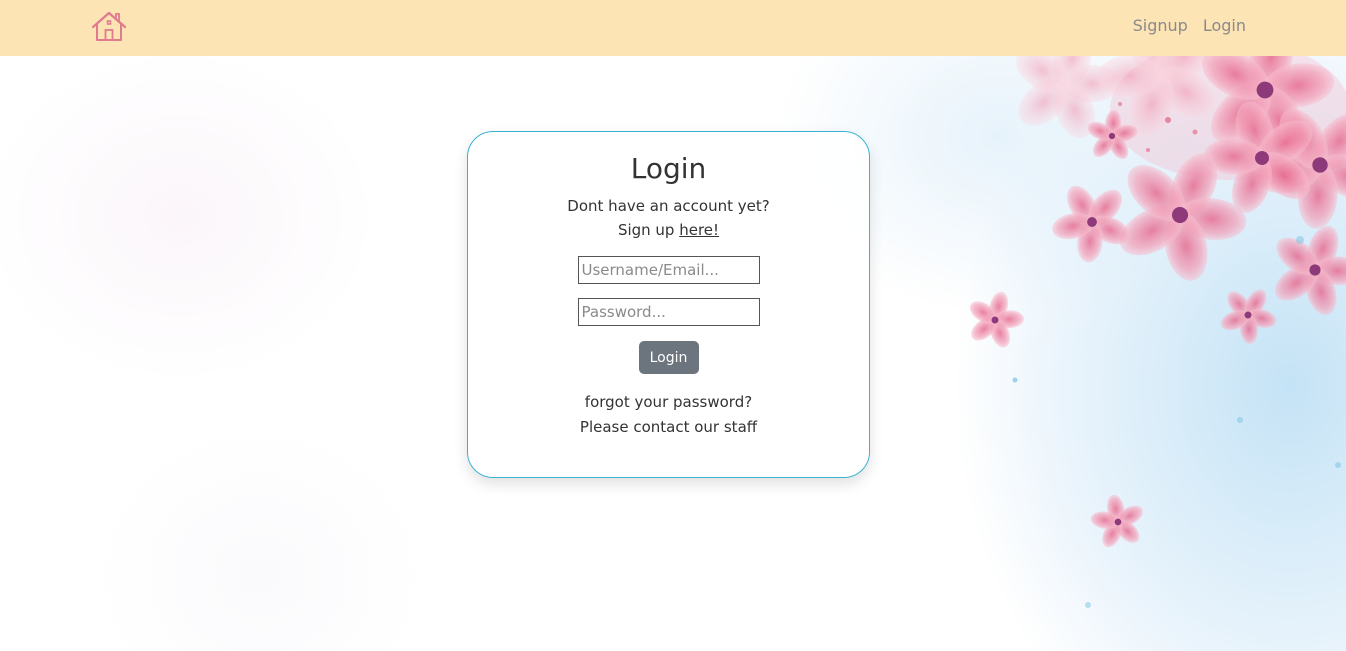  I want to click on home-link, so click(109, 27).